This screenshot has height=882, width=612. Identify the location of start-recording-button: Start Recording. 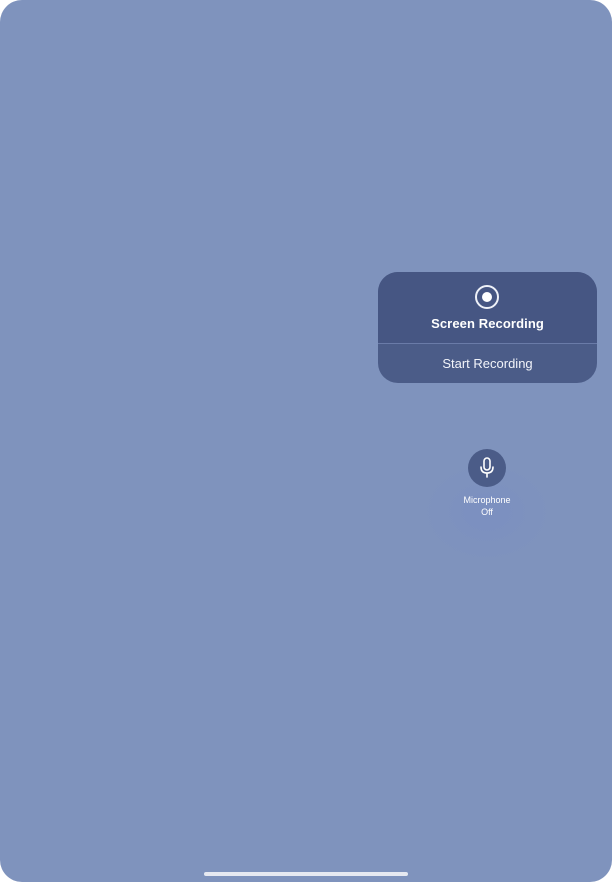
(487, 363).